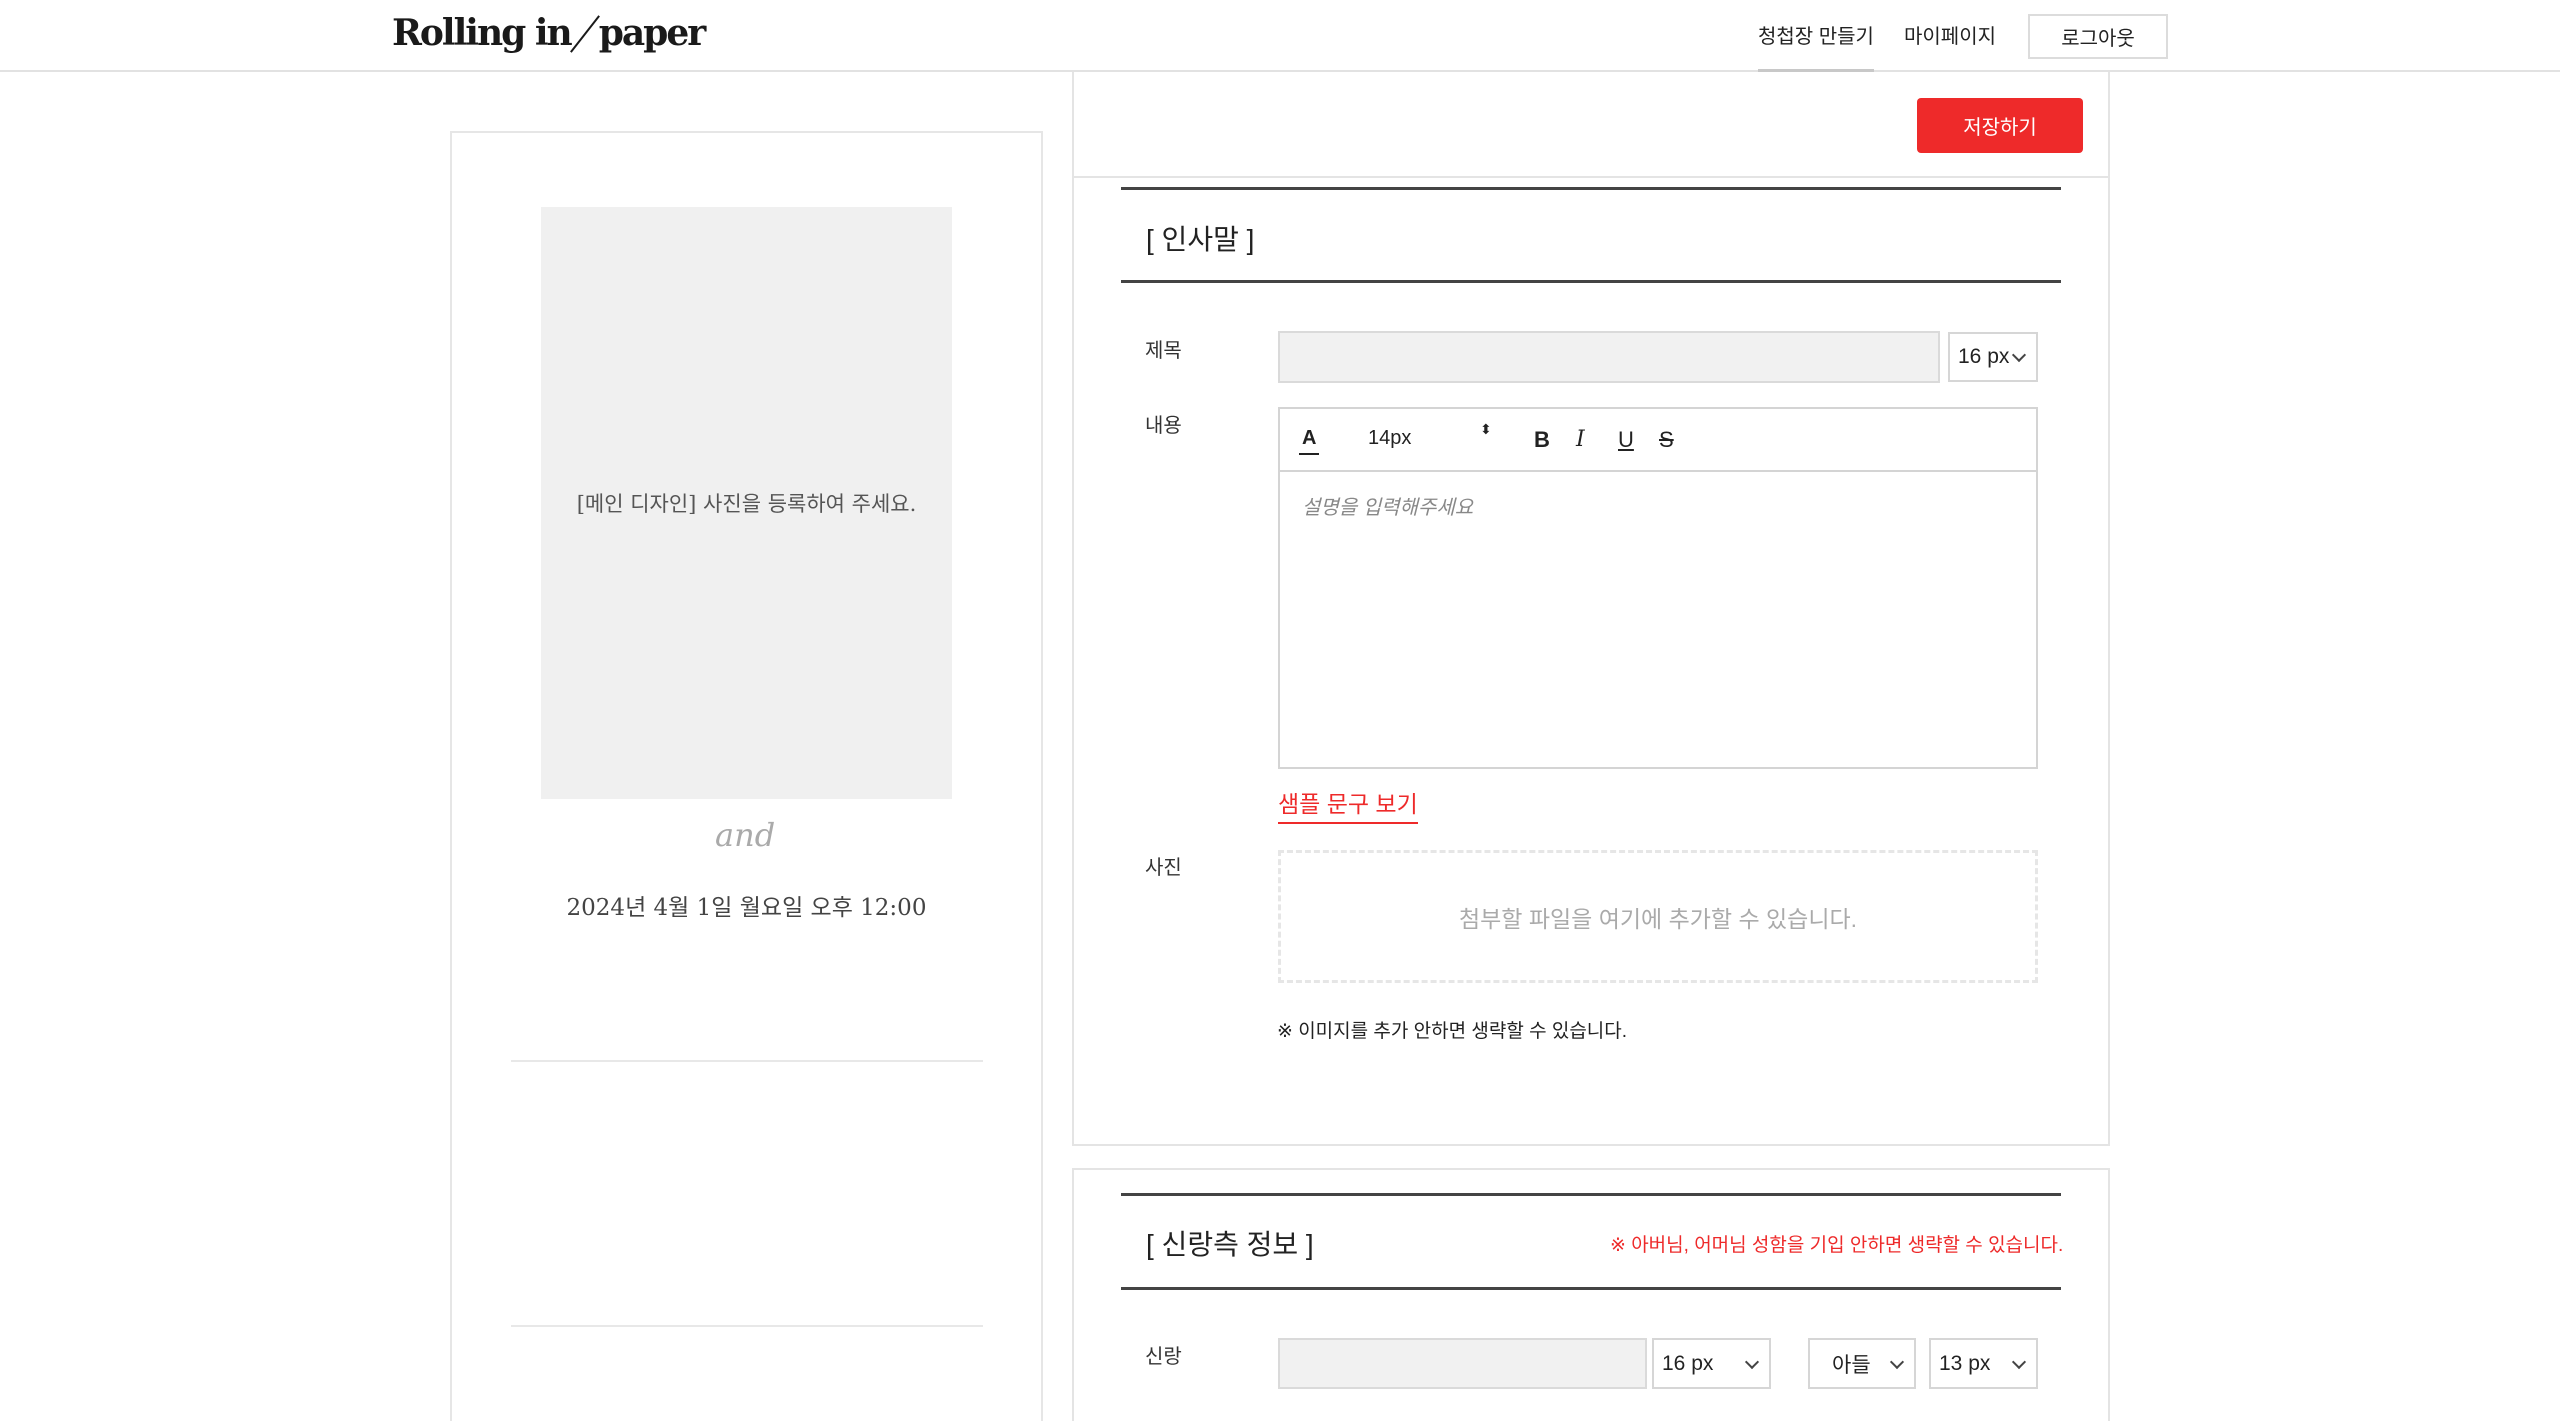  I want to click on save-button: 저장하기, so click(2000, 125).